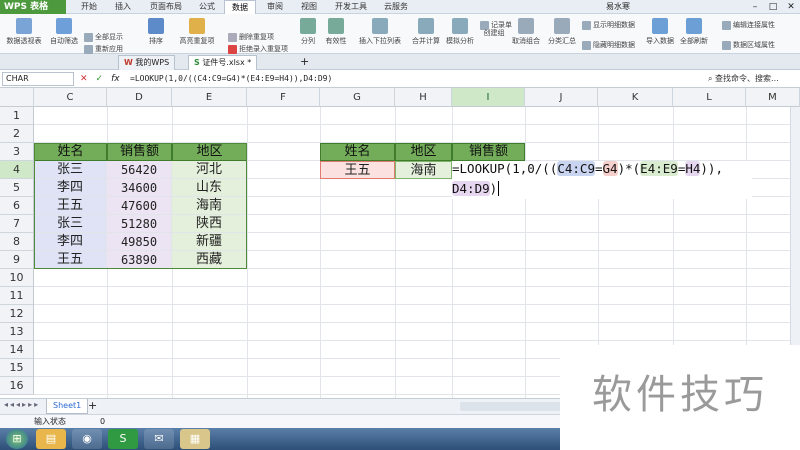 The height and width of the screenshot is (450, 800). Describe the element at coordinates (488, 97) in the screenshot. I see `column-header: I` at that location.